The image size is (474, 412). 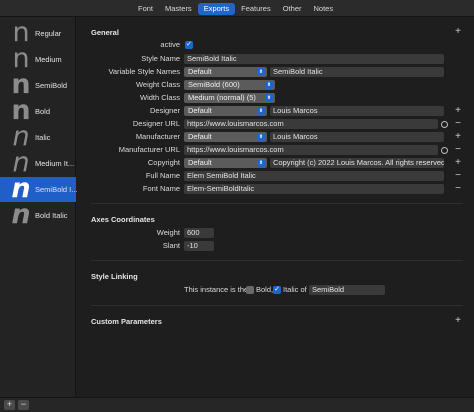 What do you see at coordinates (265, 289) in the screenshot?
I see `bold-link-label: Bold,` at bounding box center [265, 289].